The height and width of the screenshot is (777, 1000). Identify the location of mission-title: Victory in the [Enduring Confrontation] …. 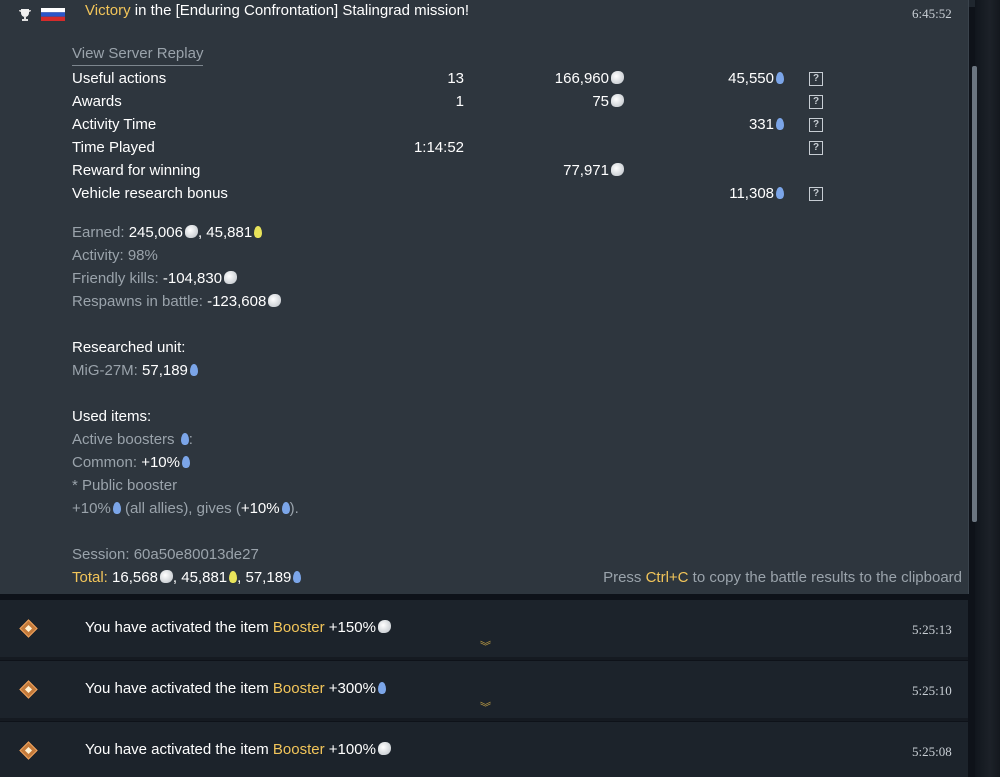
(277, 10).